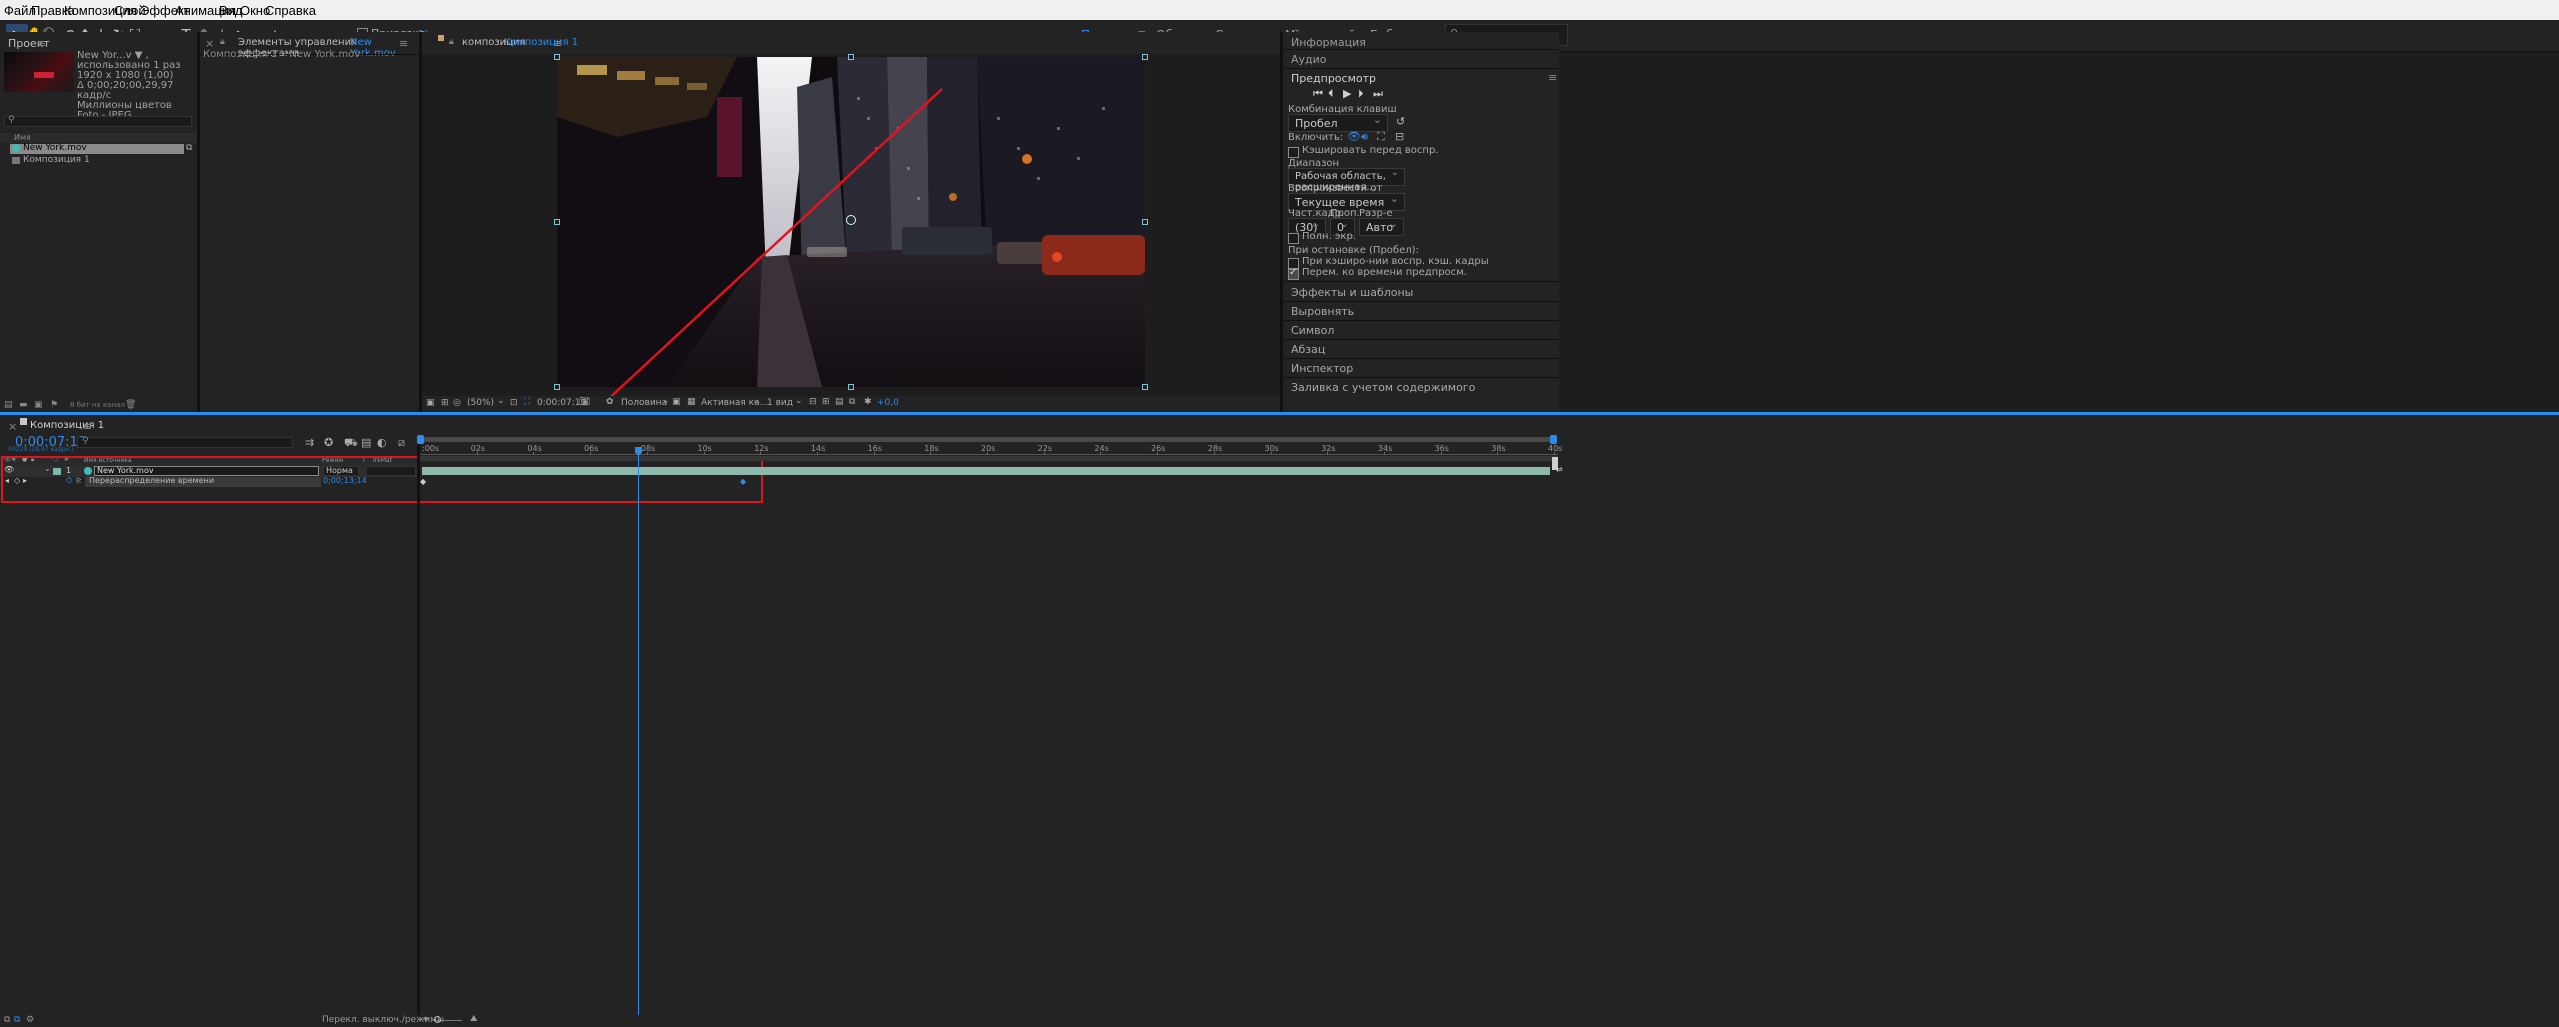  What do you see at coordinates (1378, 94) in the screenshot?
I see `last-frame-icon: ⏭` at bounding box center [1378, 94].